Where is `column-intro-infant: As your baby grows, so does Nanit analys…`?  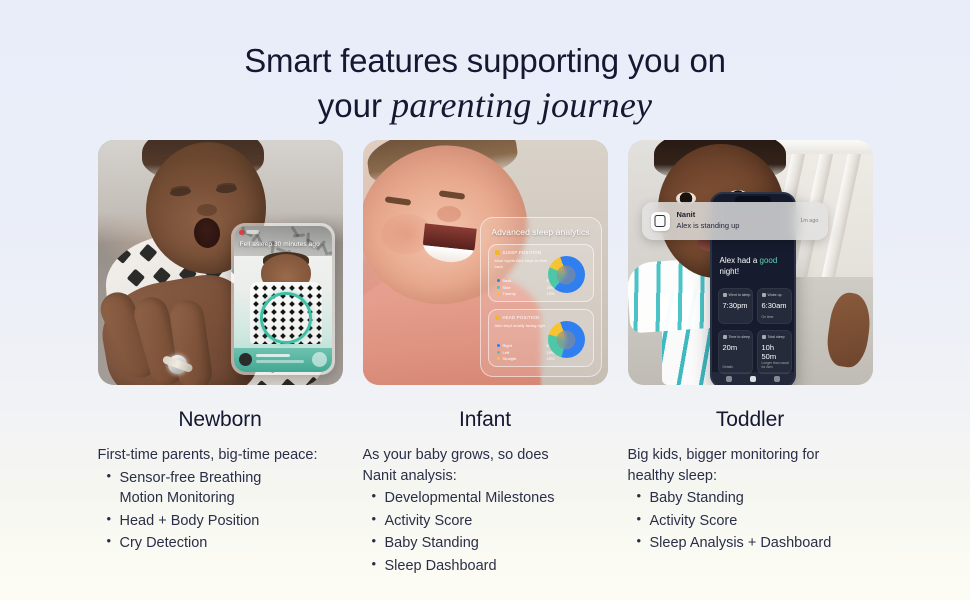 column-intro-infant: As your baby grows, so does Nanit analys… is located at coordinates (485, 465).